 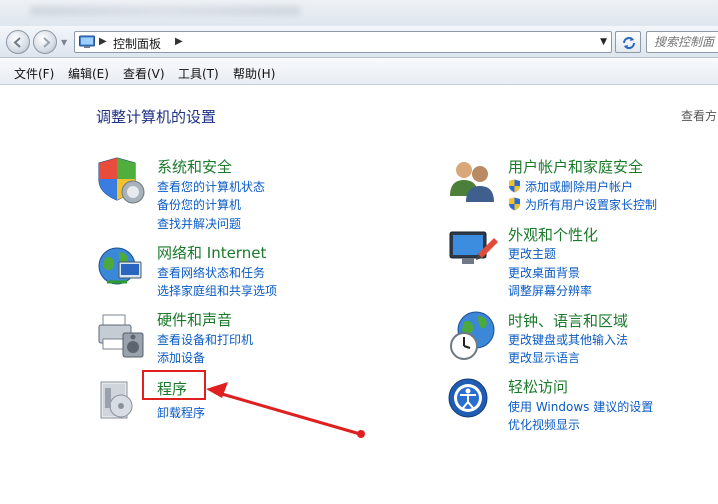 What do you see at coordinates (121, 180) in the screenshot?
I see `shield-icon` at bounding box center [121, 180].